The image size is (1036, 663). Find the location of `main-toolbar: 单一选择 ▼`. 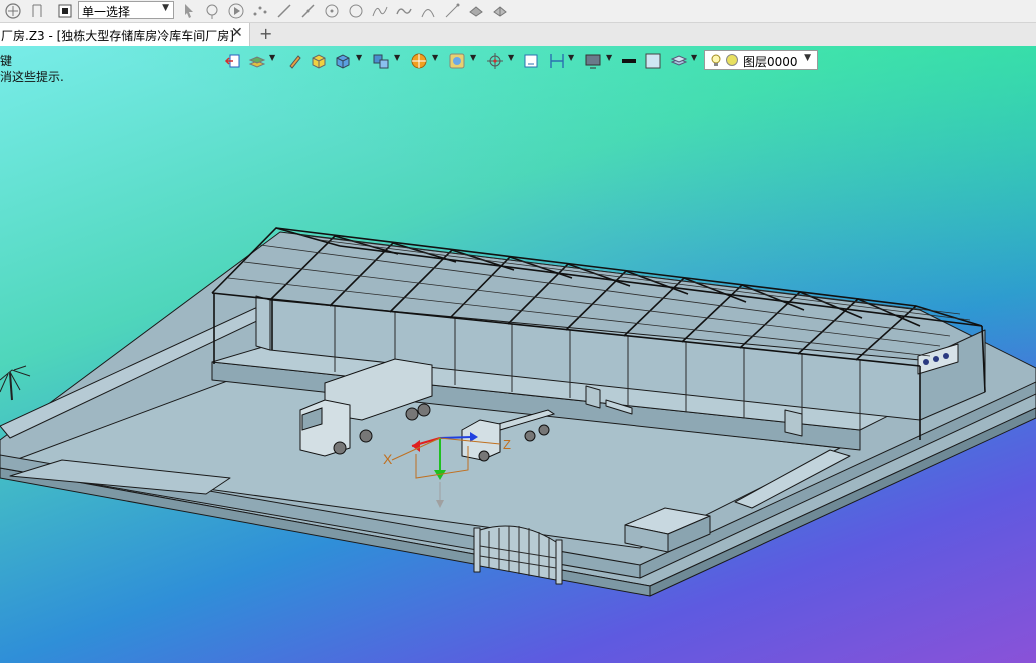

main-toolbar: 单一选择 ▼ is located at coordinates (518, 11).